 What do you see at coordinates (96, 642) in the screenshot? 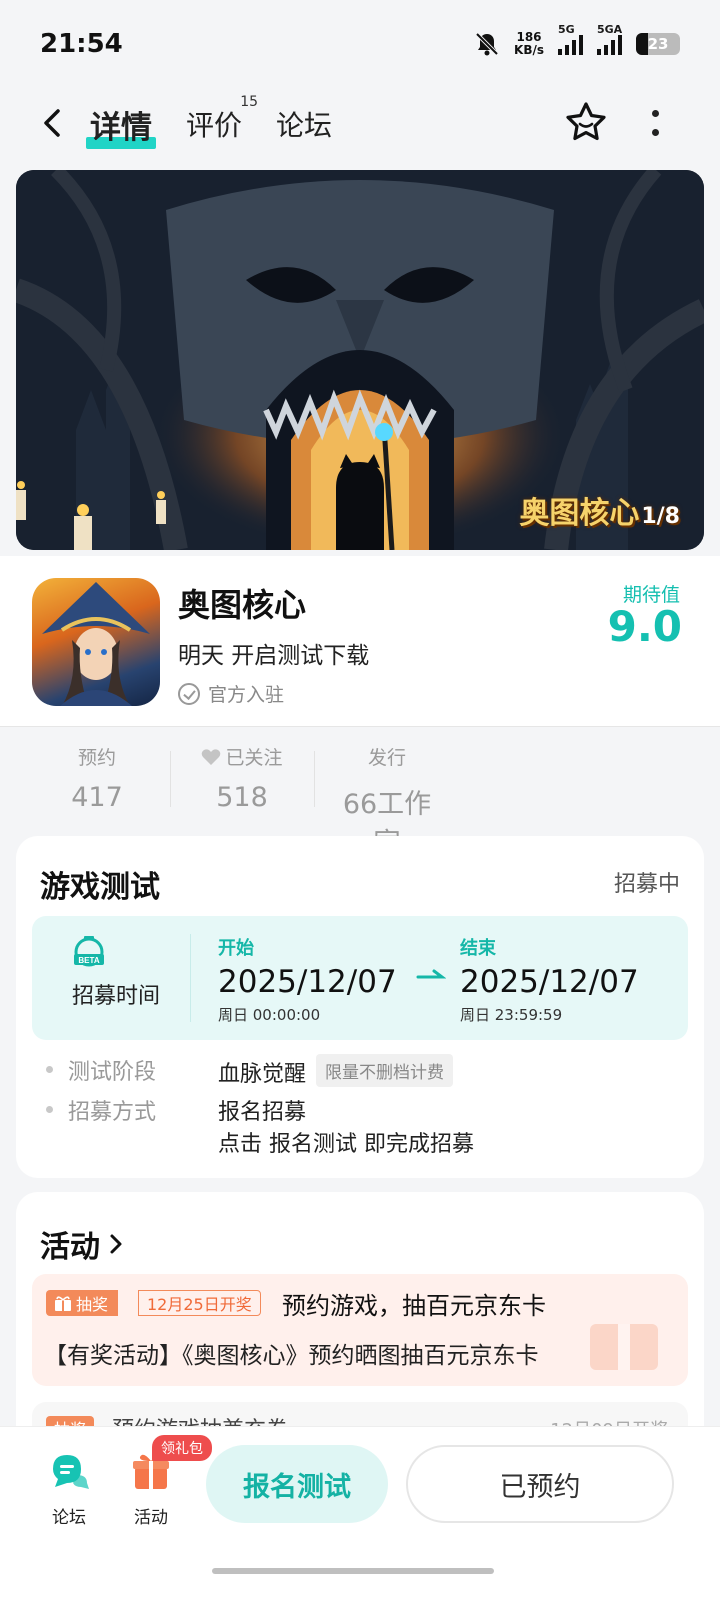
I see `game-app-icon` at bounding box center [96, 642].